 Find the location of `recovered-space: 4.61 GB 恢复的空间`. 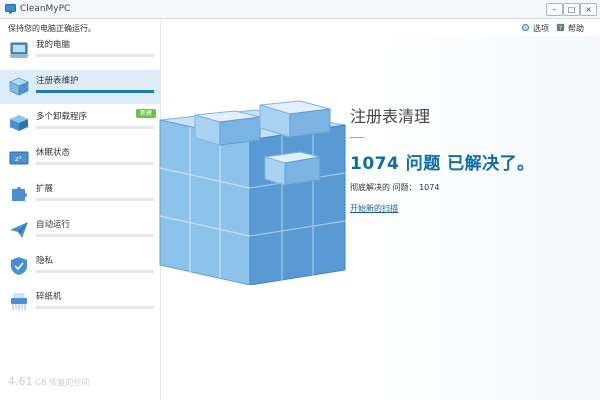

recovered-space: 4.61 GB 恢复的空间 is located at coordinates (48, 381).